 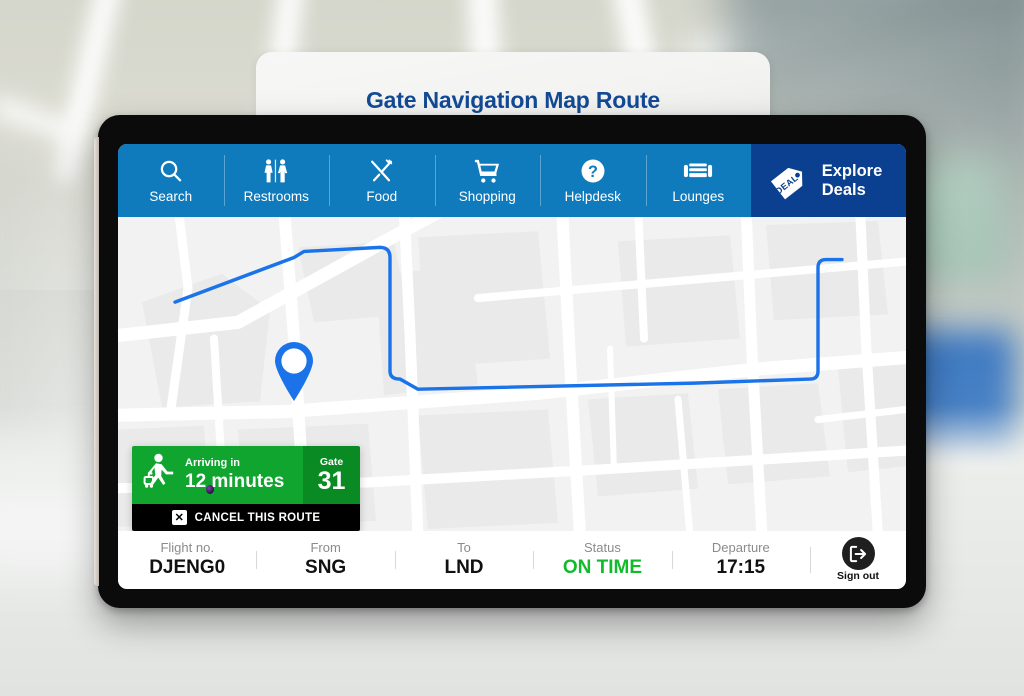 I want to click on status-badge: ON TIME, so click(x=602, y=567).